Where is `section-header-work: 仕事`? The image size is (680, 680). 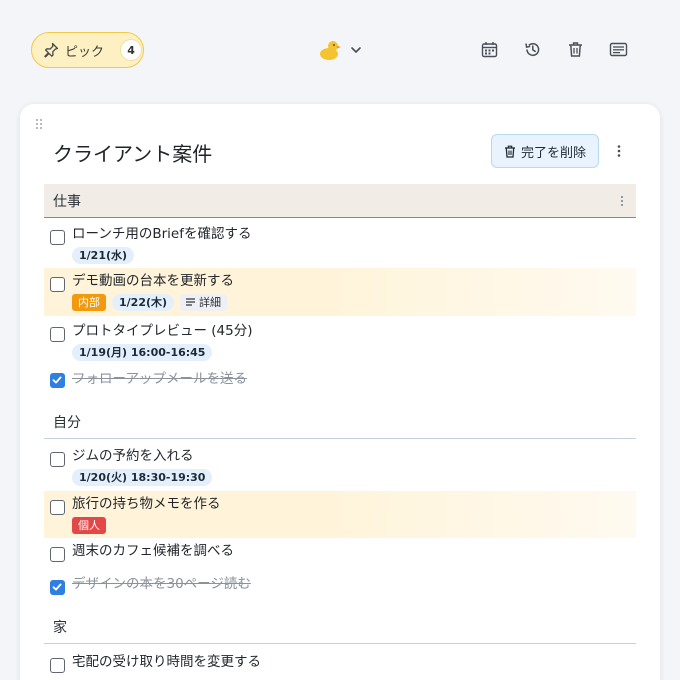
section-header-work: 仕事 is located at coordinates (340, 201).